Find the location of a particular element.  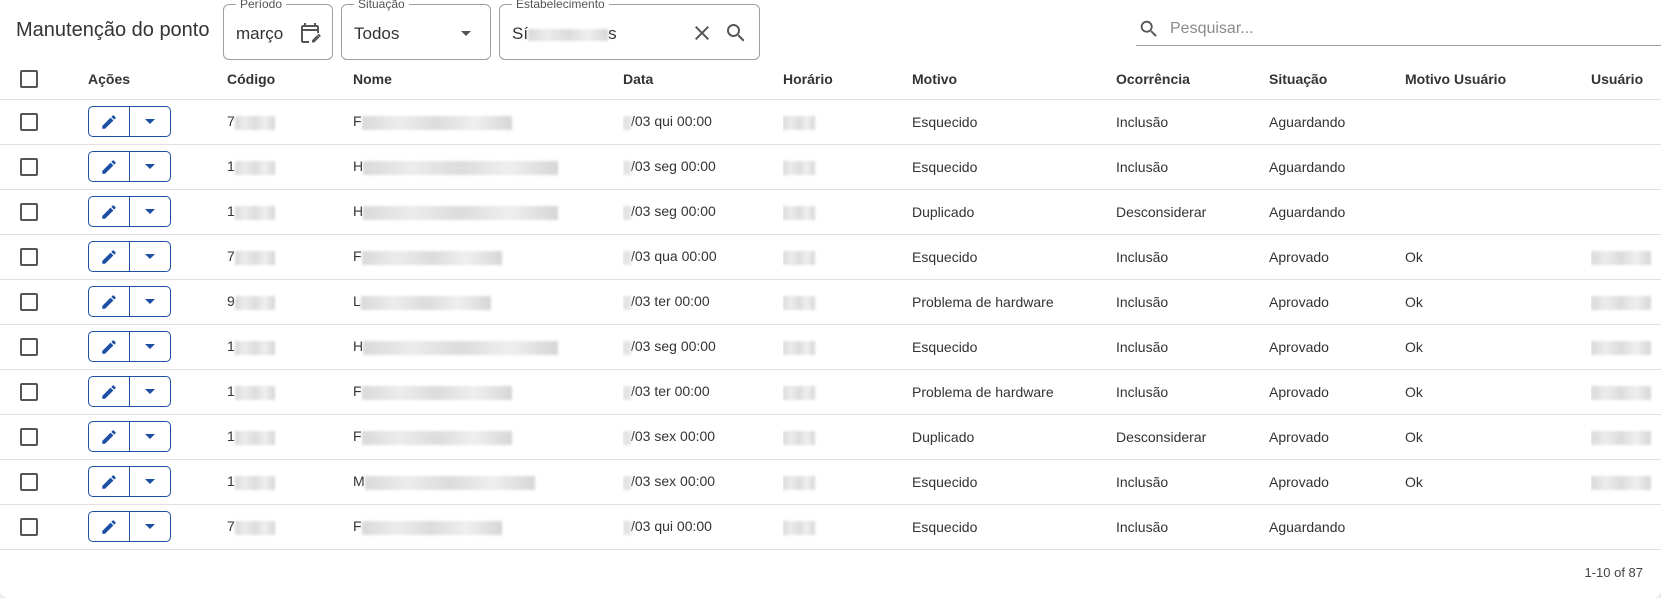

cell-usuario is located at coordinates (1626, 437).